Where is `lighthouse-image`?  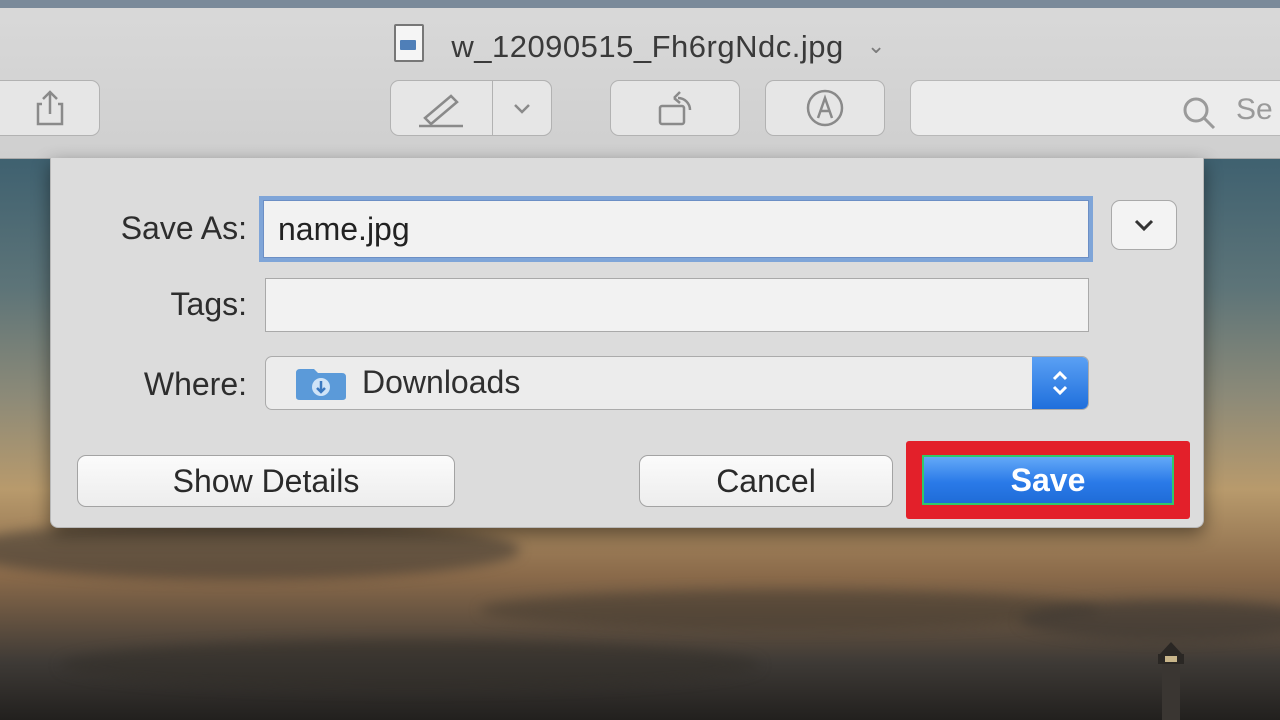 lighthouse-image is located at coordinates (1171, 681).